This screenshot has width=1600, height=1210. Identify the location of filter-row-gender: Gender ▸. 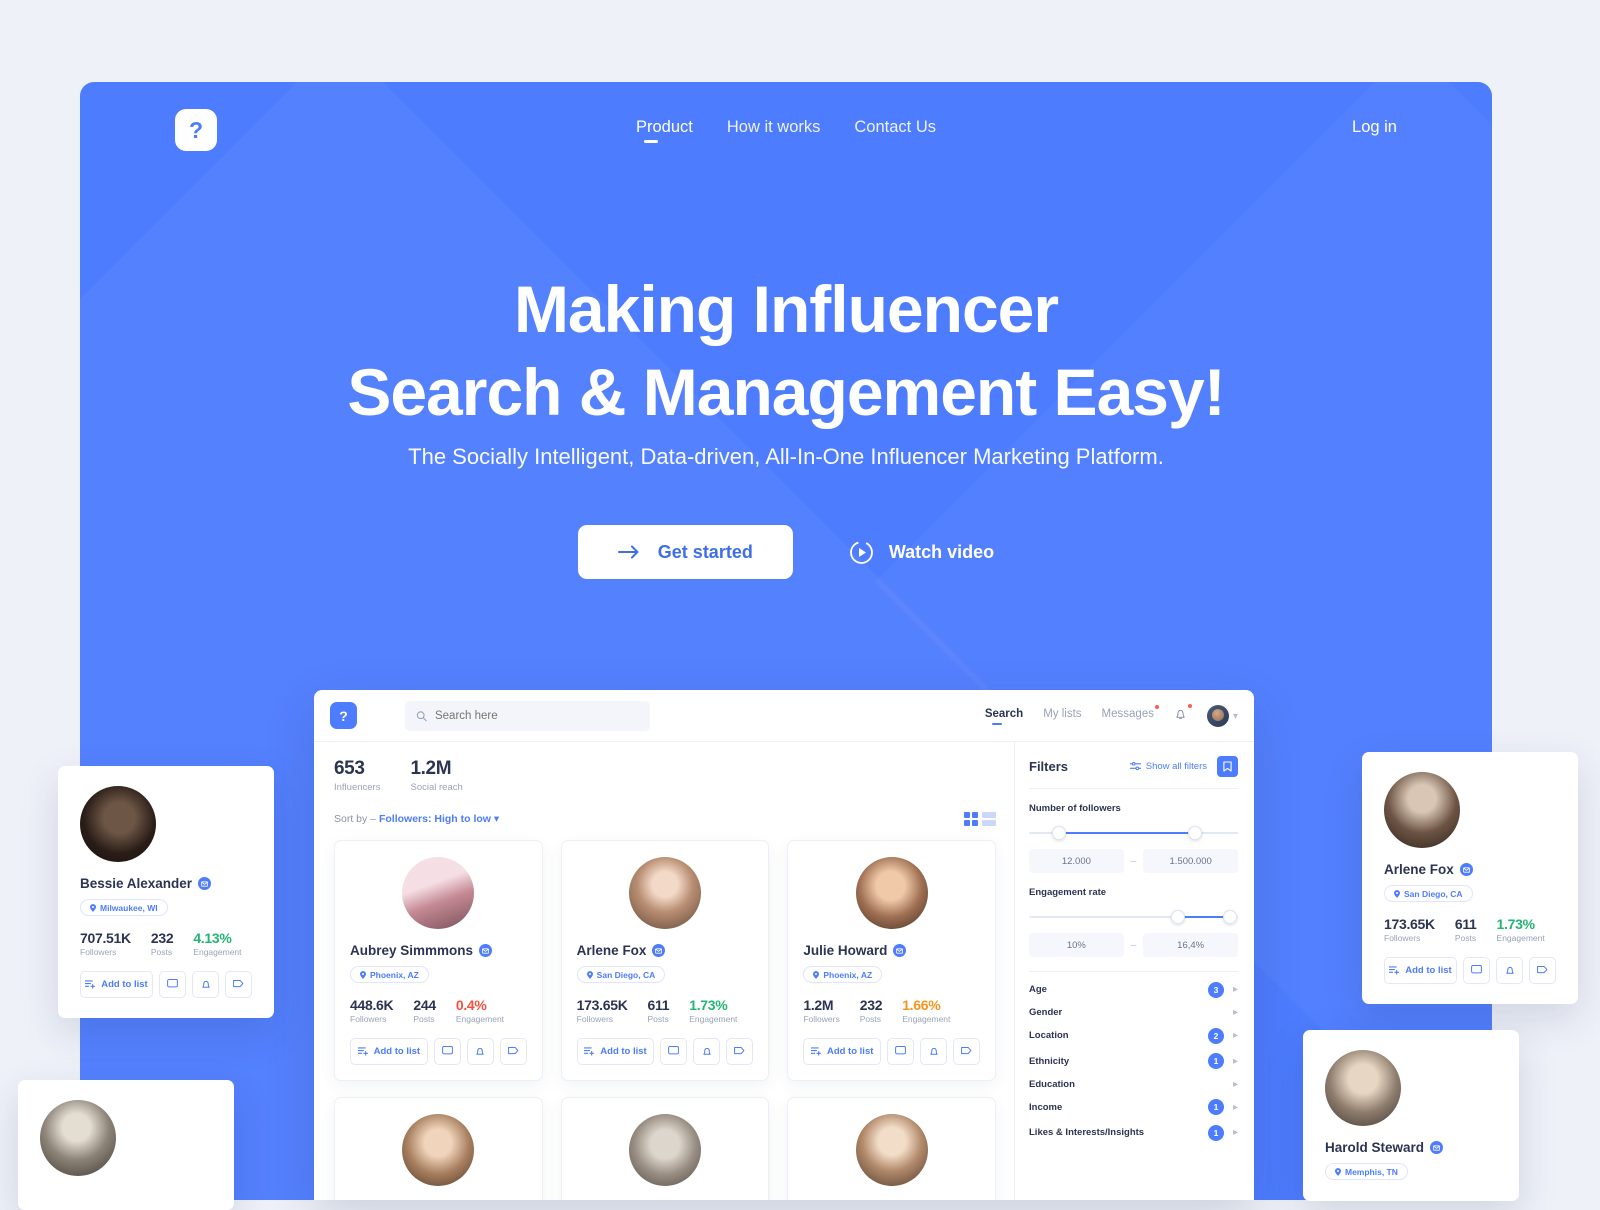
(1133, 1008).